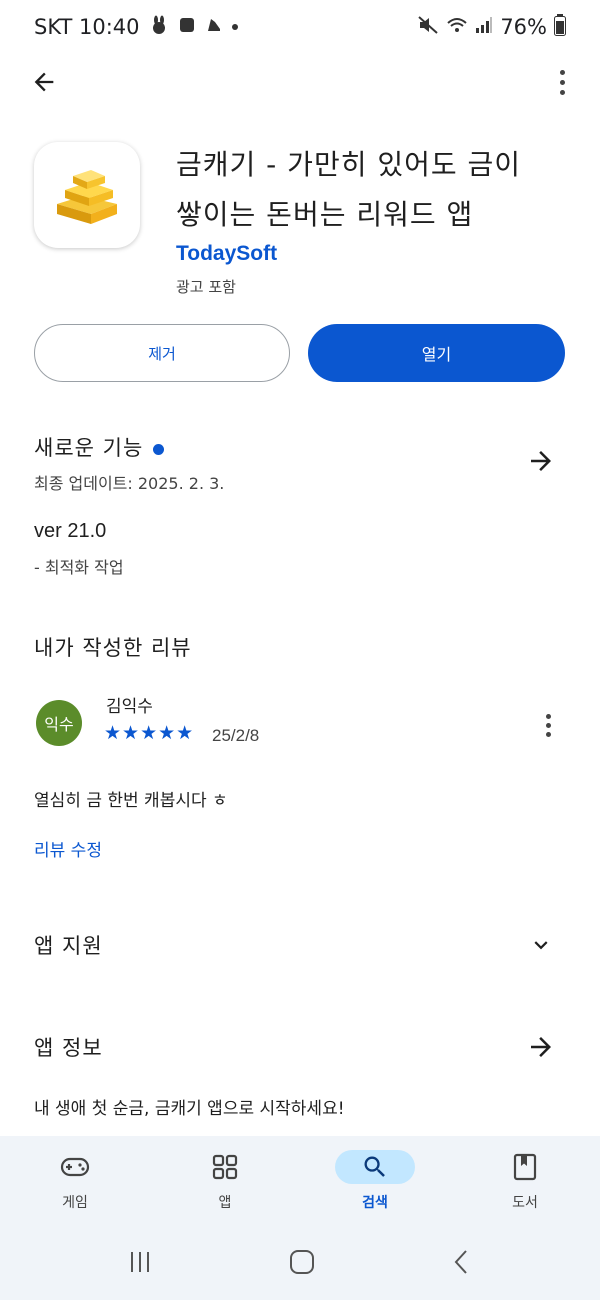 The image size is (600, 1300). What do you see at coordinates (129, 483) in the screenshot?
I see `last-updated: 최종 업데이트: 2025. 2. 3.` at bounding box center [129, 483].